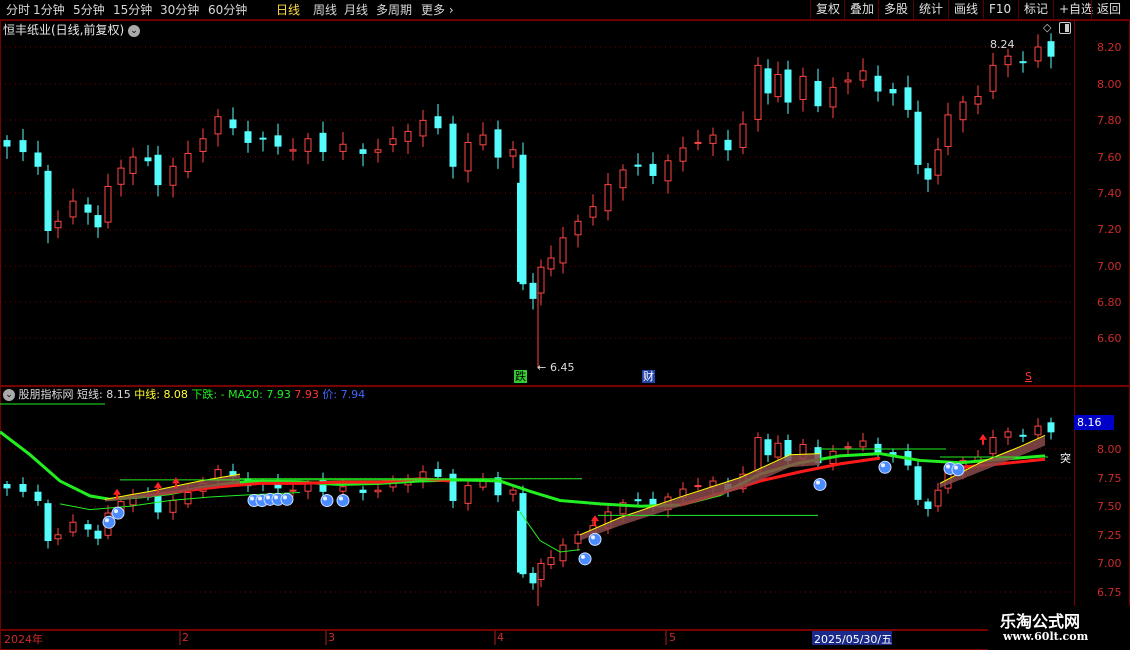 The image size is (1130, 650). Describe the element at coordinates (853, 639) in the screenshot. I see `cursor-date: 2025/05/30/五` at that location.